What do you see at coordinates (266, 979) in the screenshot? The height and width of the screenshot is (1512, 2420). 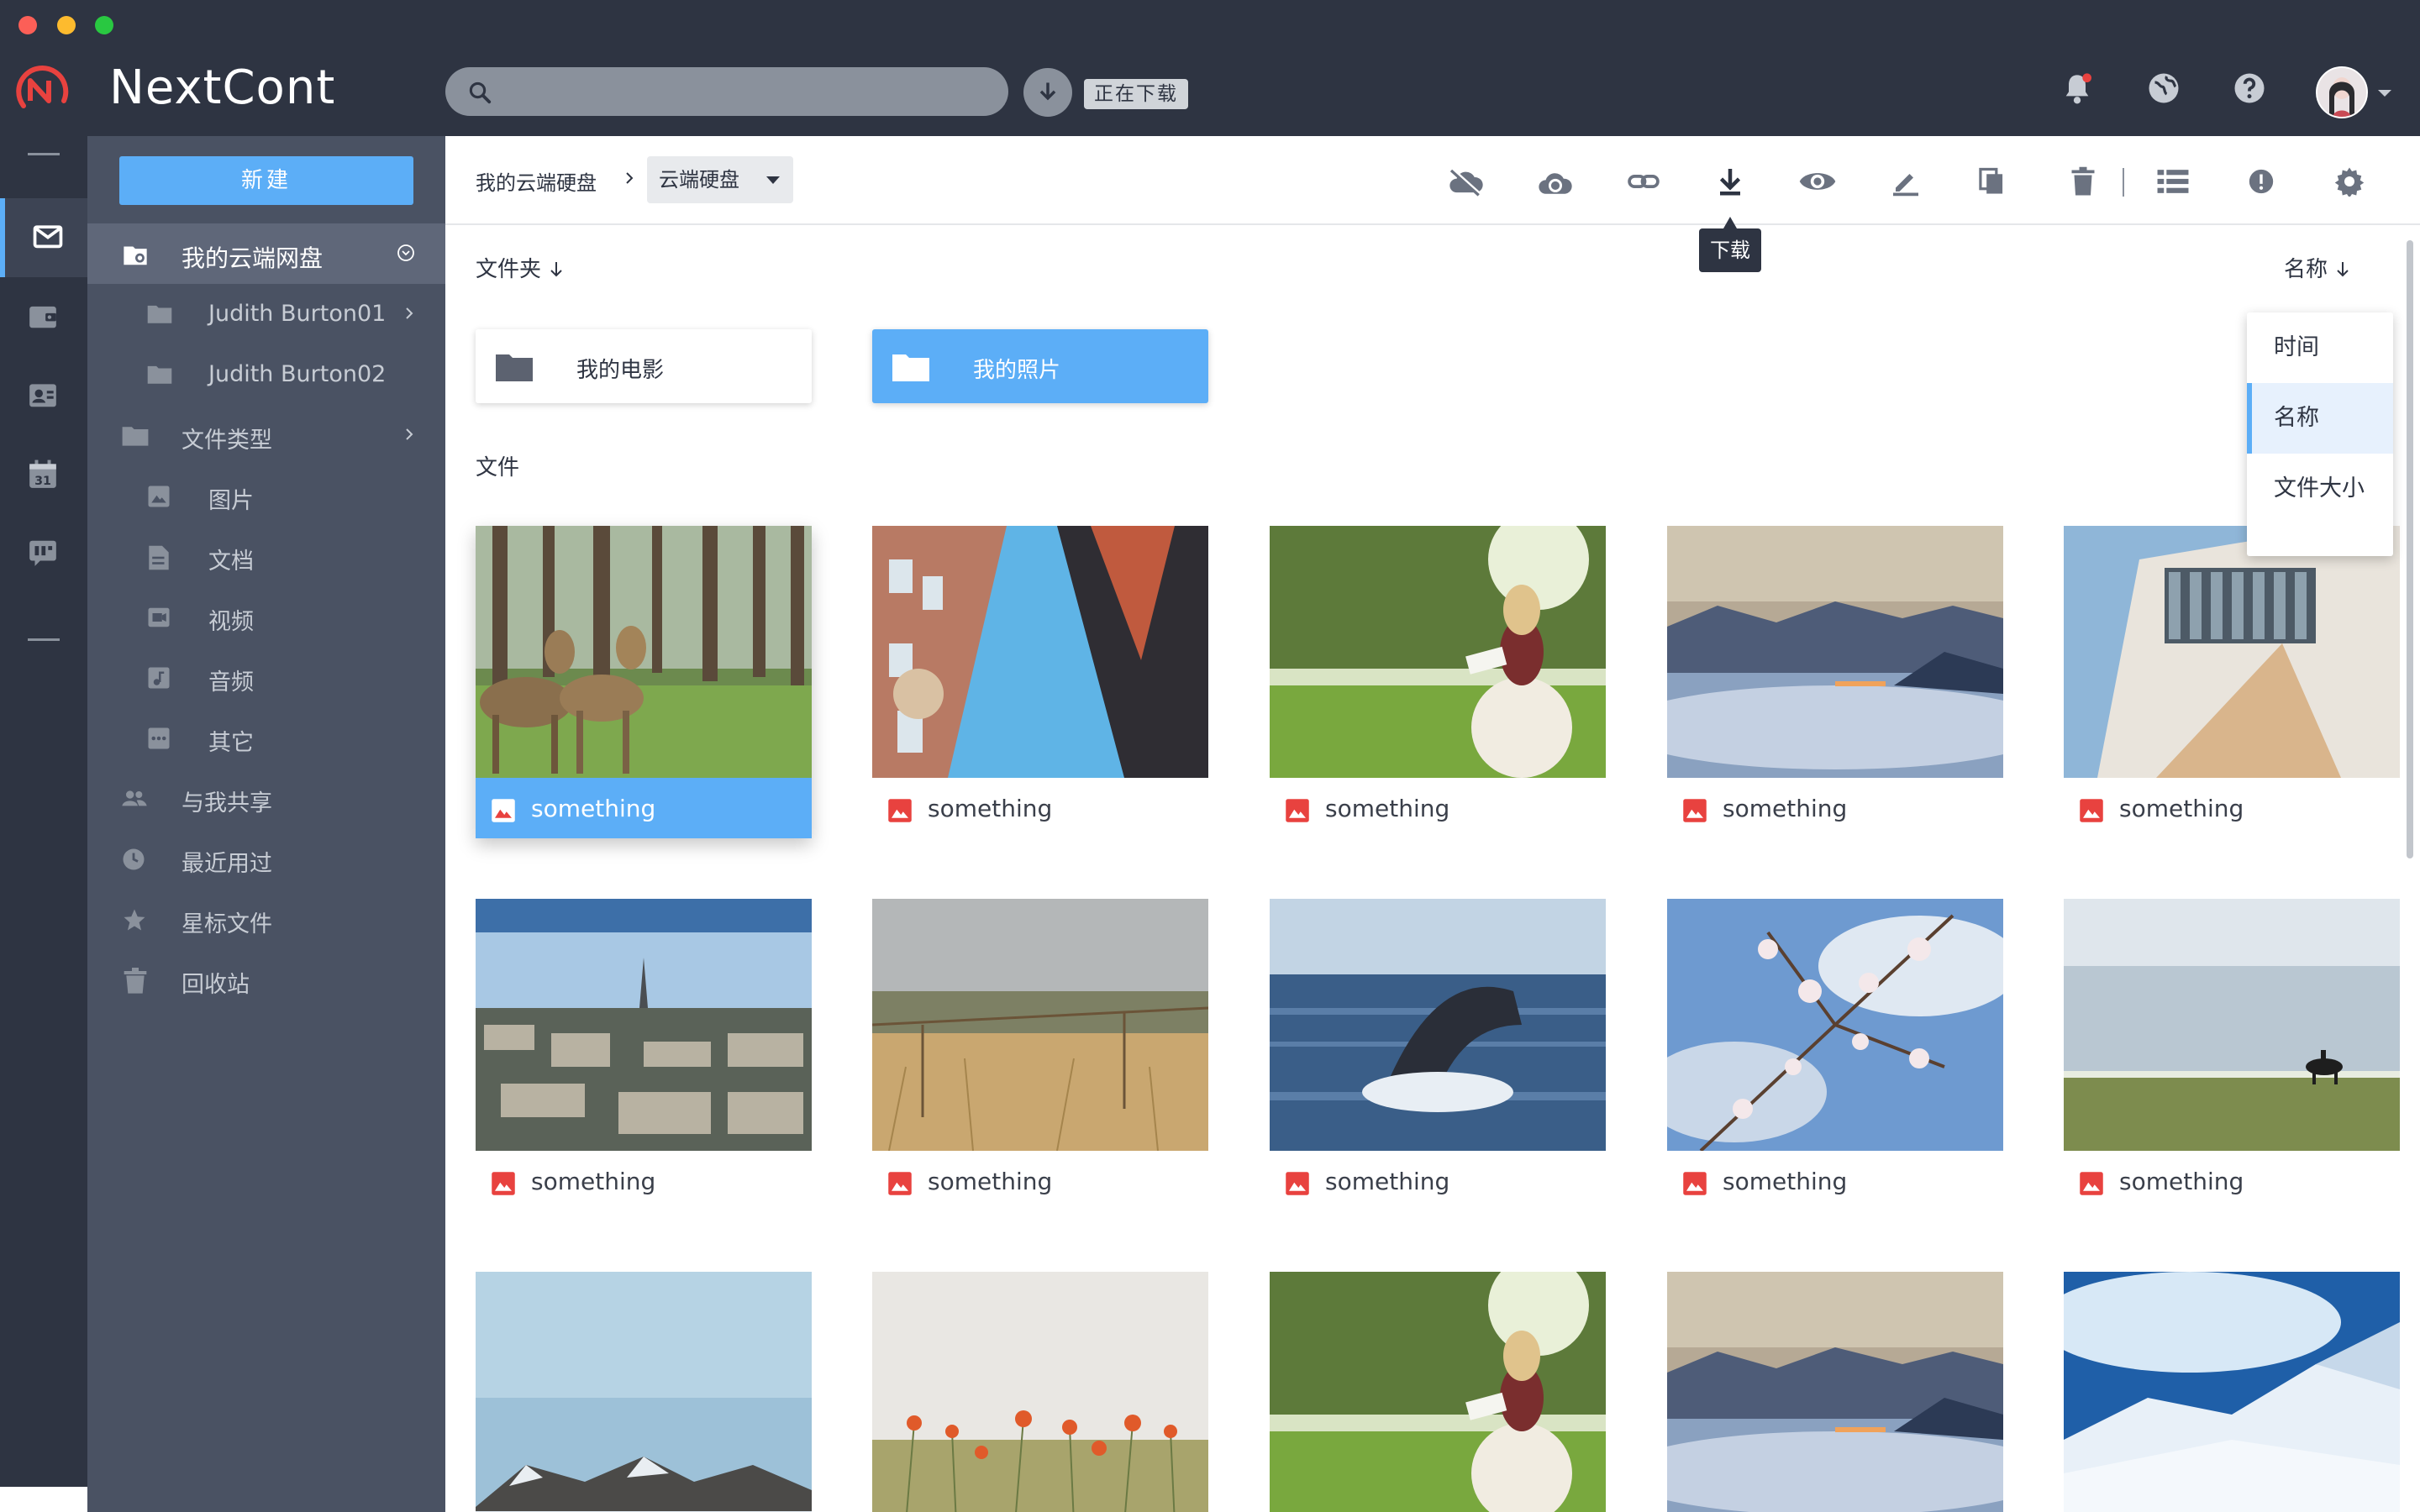 I see `sidebar-item-trash: 回收站` at bounding box center [266, 979].